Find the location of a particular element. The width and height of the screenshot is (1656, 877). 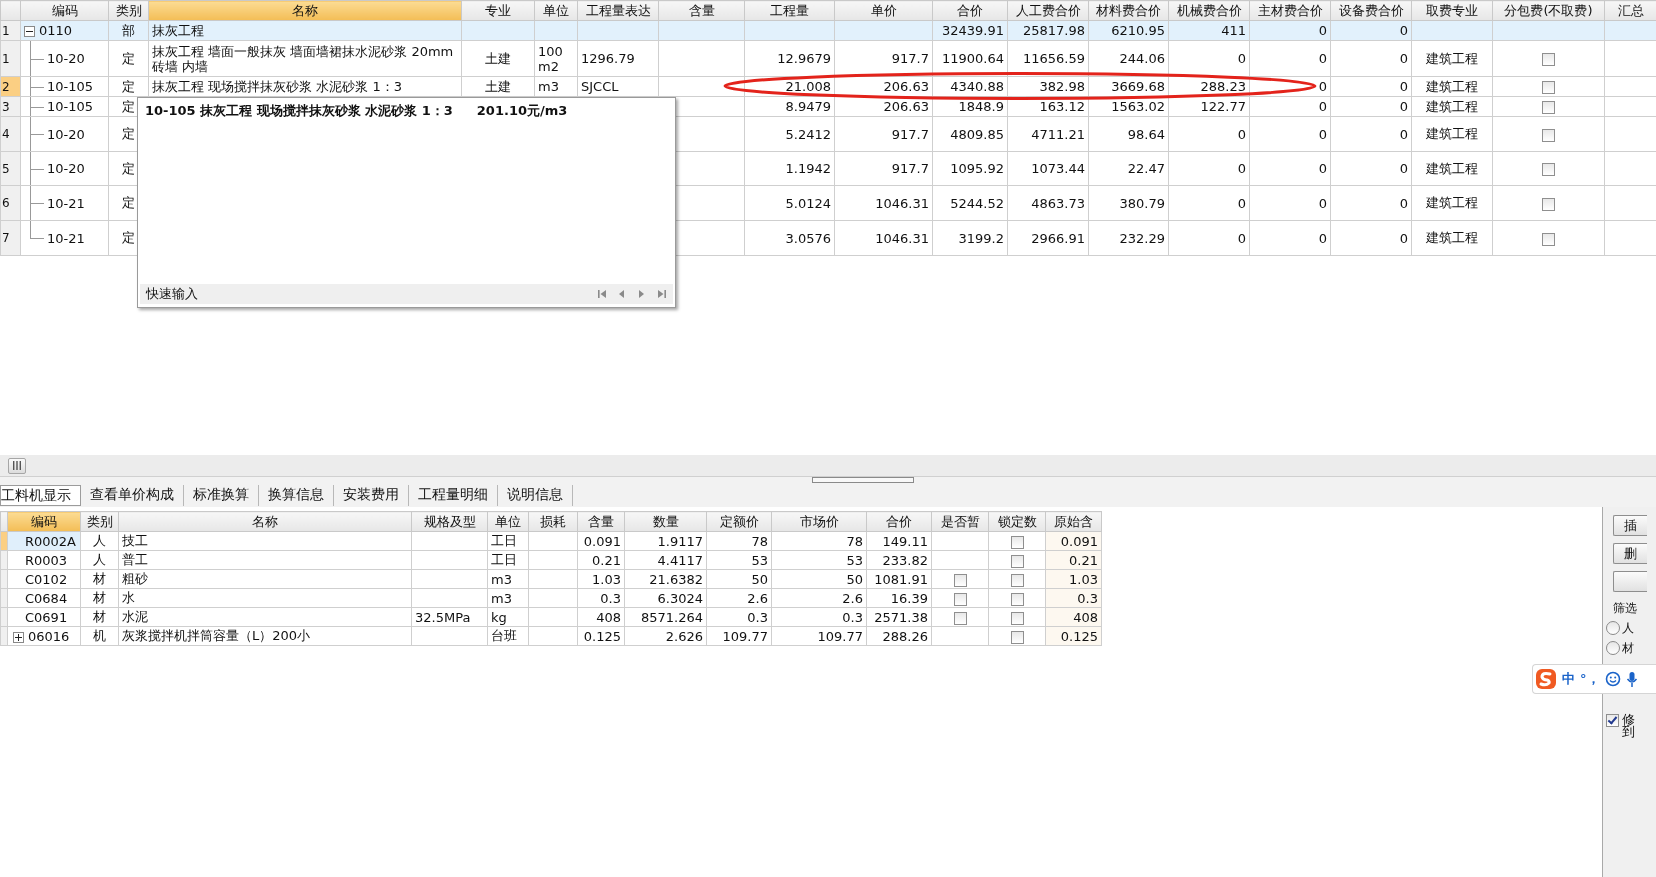

side-button: 插 is located at coordinates (1630, 525).